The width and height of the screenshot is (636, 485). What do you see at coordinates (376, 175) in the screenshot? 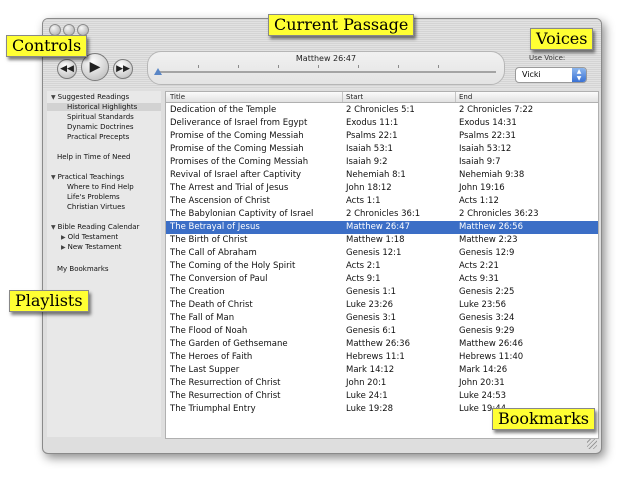
I see `cell-start: Nehemiah 8:1` at bounding box center [376, 175].